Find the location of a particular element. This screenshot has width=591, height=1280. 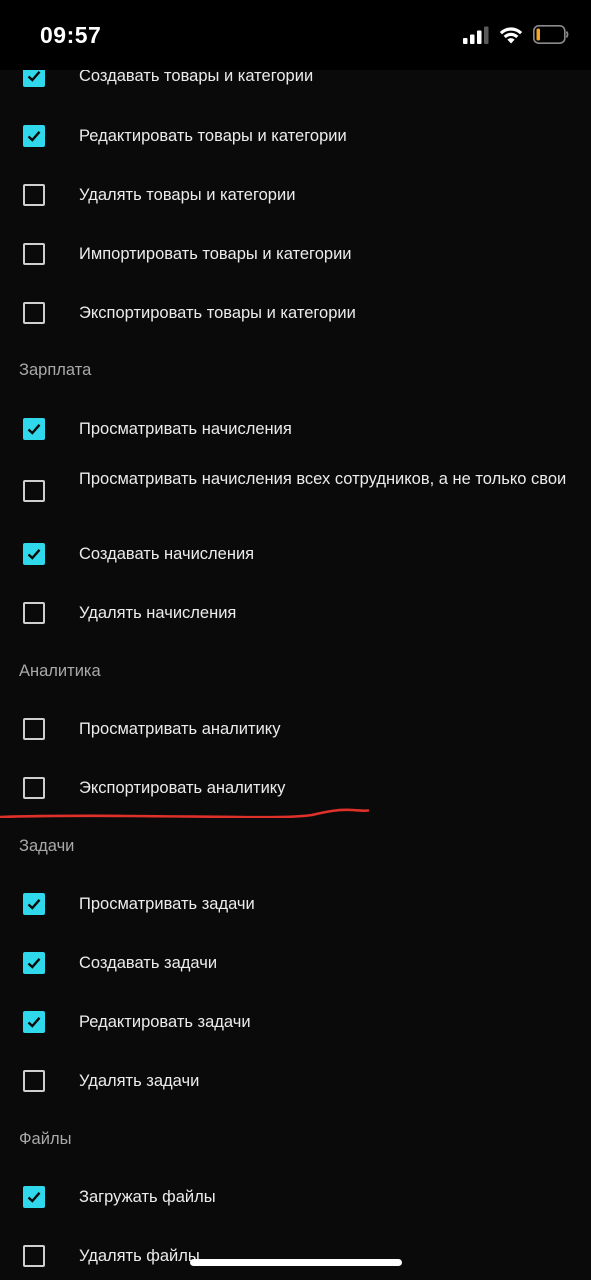

permission-label: Создавать товары и категории is located at coordinates (196, 77).